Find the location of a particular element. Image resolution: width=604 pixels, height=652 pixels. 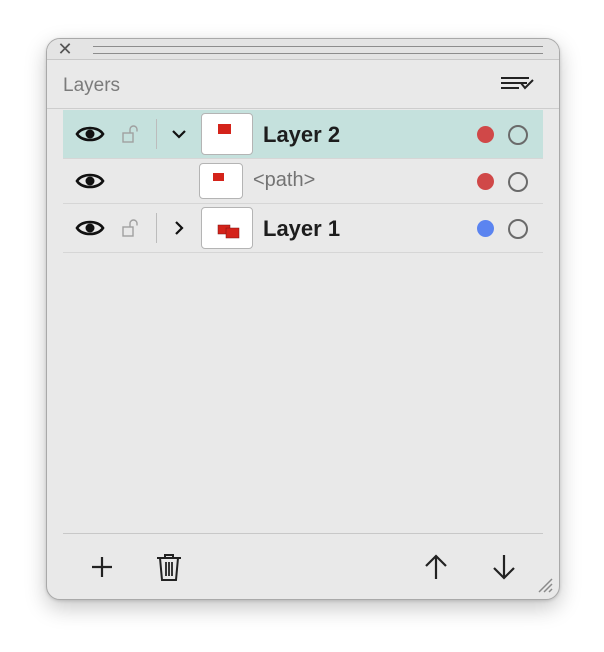

layer-name: Layer 2 is located at coordinates (301, 135).